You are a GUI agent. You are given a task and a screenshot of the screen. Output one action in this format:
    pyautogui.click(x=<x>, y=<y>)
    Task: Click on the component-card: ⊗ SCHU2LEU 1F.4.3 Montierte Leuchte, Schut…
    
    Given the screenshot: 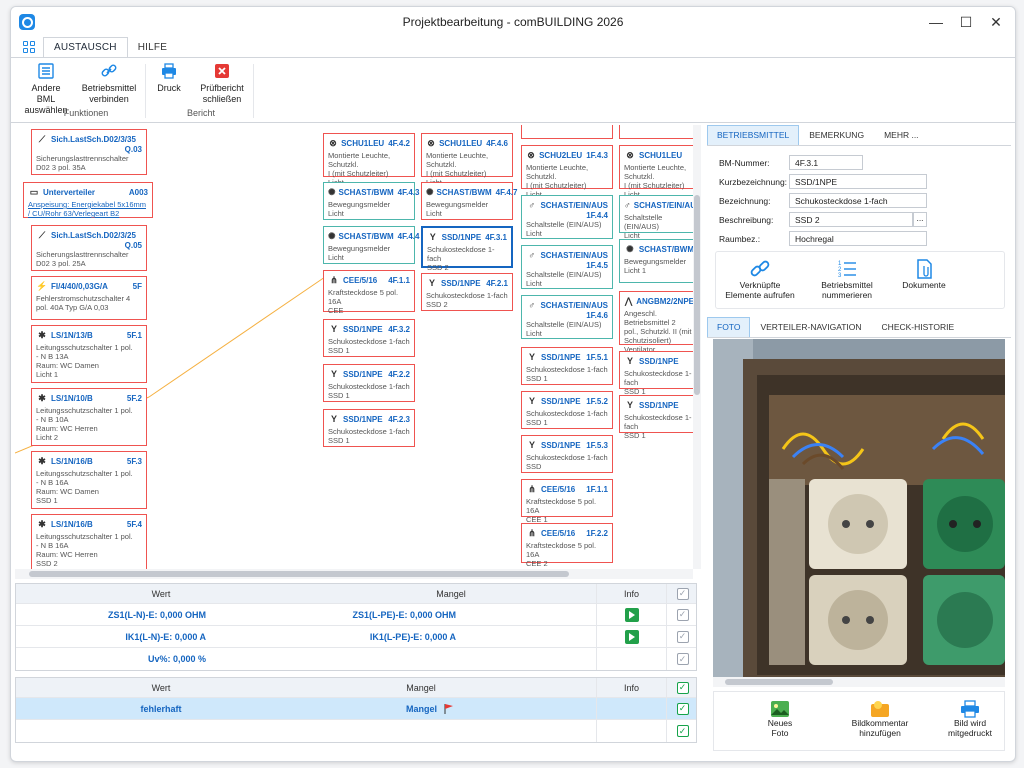 What is the action you would take?
    pyautogui.click(x=567, y=172)
    